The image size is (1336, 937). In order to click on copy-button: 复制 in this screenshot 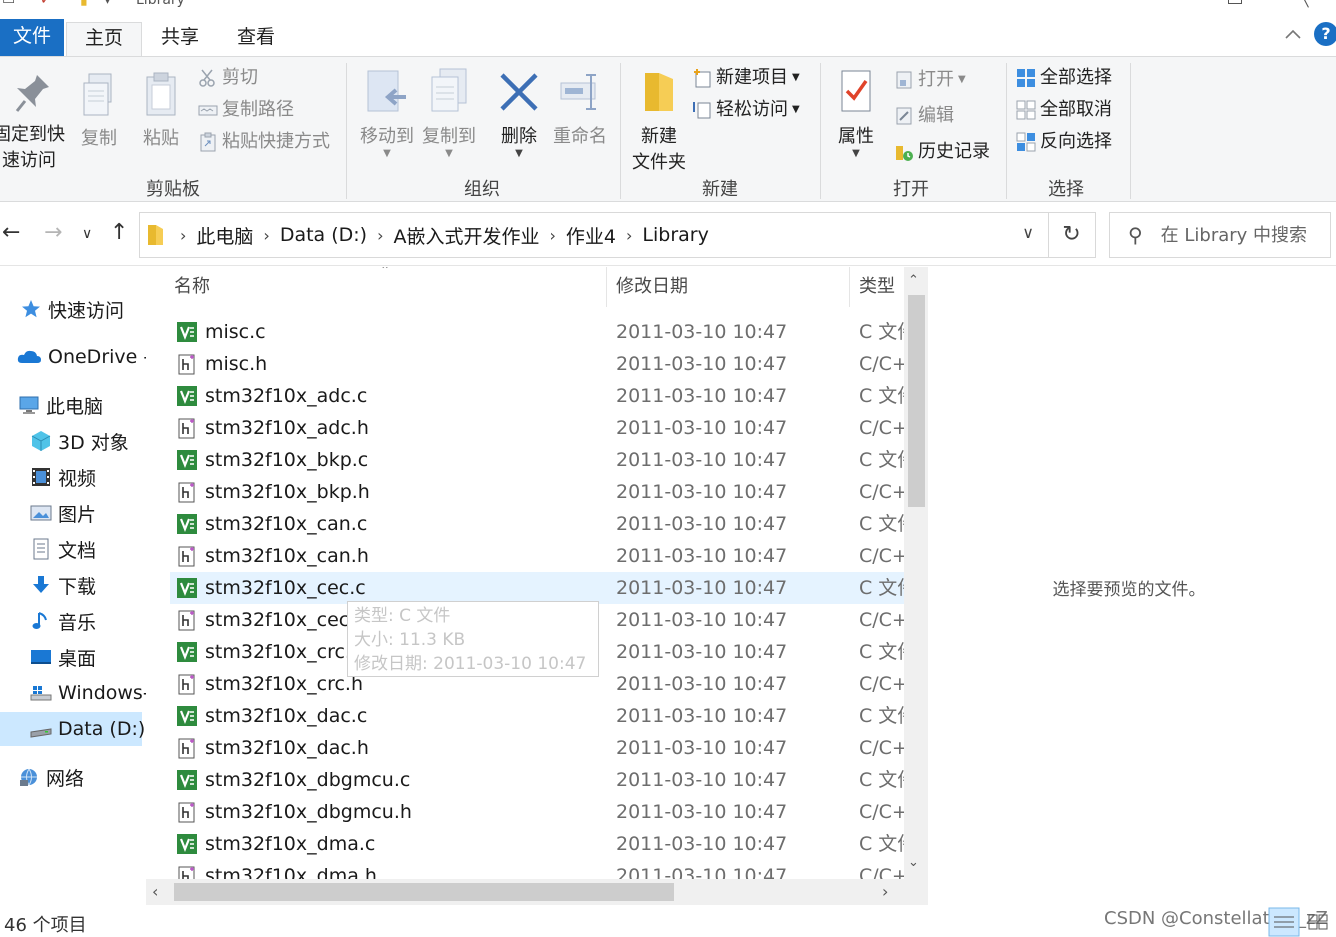, I will do `click(99, 110)`.